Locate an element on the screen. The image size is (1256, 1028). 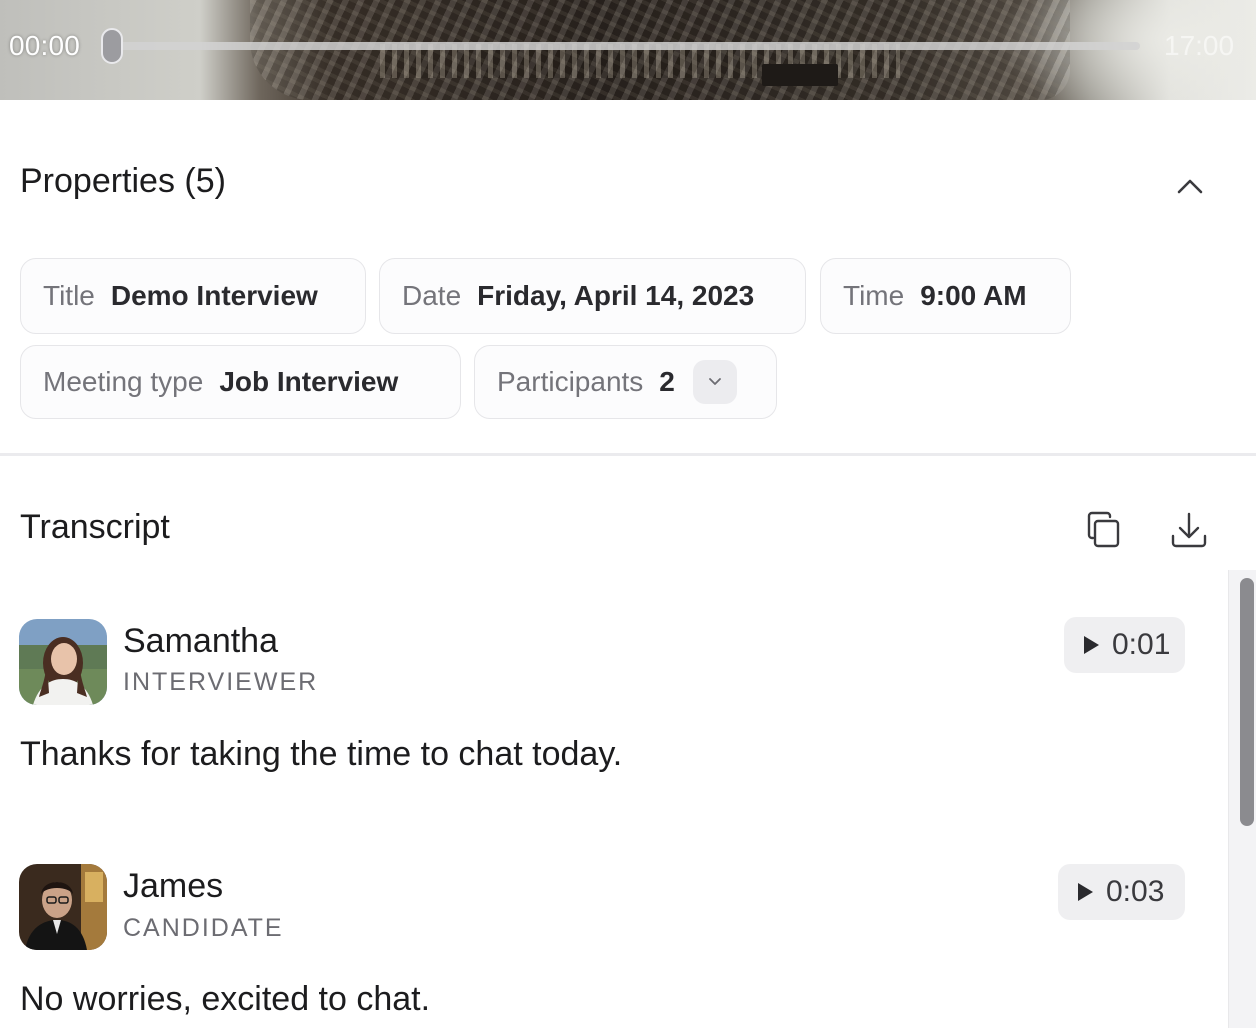
property-value: 9:00 AM is located at coordinates (973, 295).